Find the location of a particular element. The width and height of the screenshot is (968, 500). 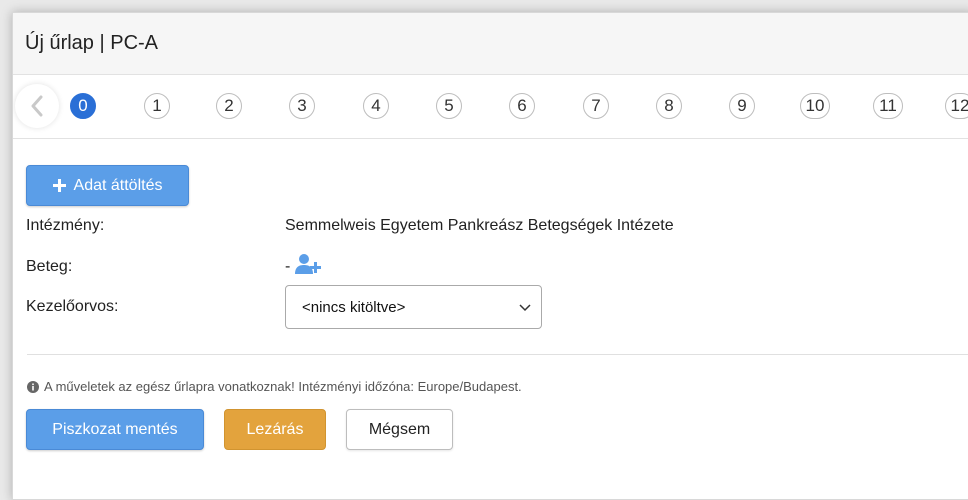

step-2: 2 is located at coordinates (229, 106).